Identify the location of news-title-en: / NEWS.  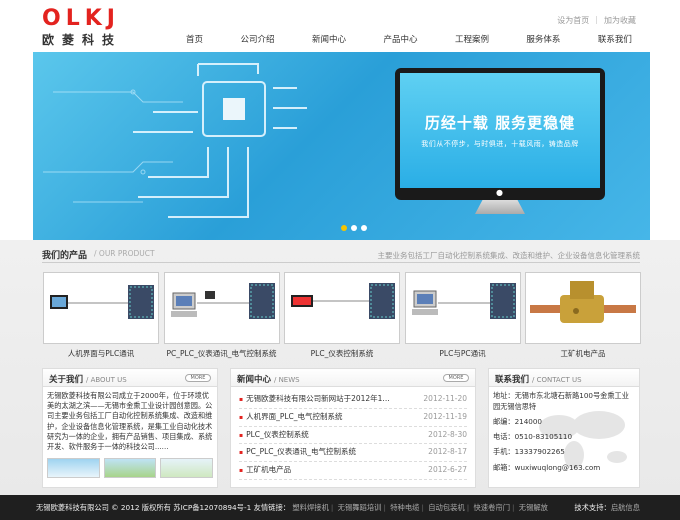
(286, 380).